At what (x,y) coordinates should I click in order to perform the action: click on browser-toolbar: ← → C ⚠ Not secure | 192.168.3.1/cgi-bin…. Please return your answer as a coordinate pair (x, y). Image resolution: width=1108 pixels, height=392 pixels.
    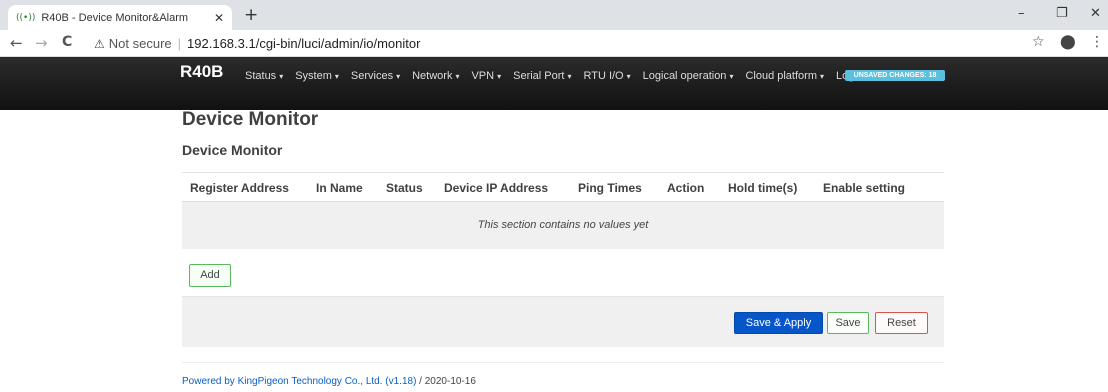
    Looking at the image, I should click on (554, 43).